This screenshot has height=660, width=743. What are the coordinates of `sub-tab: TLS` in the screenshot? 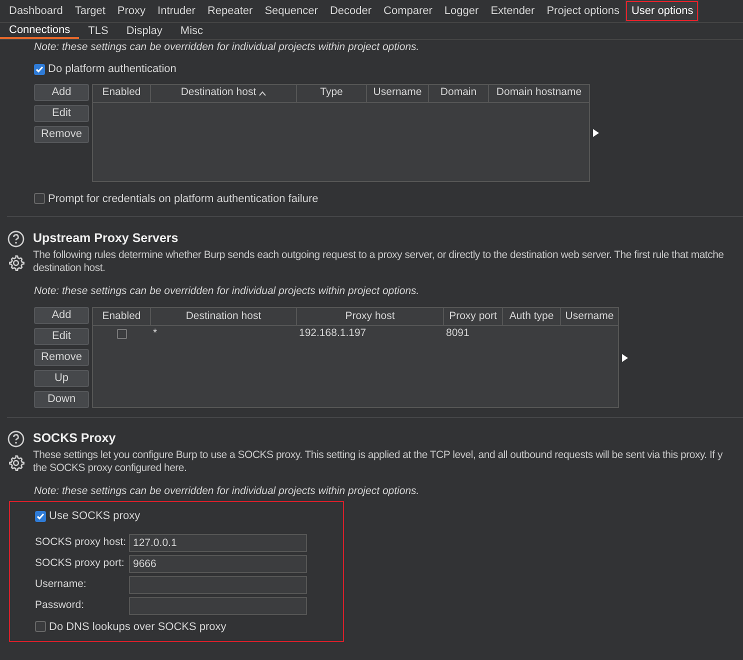 It's located at (98, 31).